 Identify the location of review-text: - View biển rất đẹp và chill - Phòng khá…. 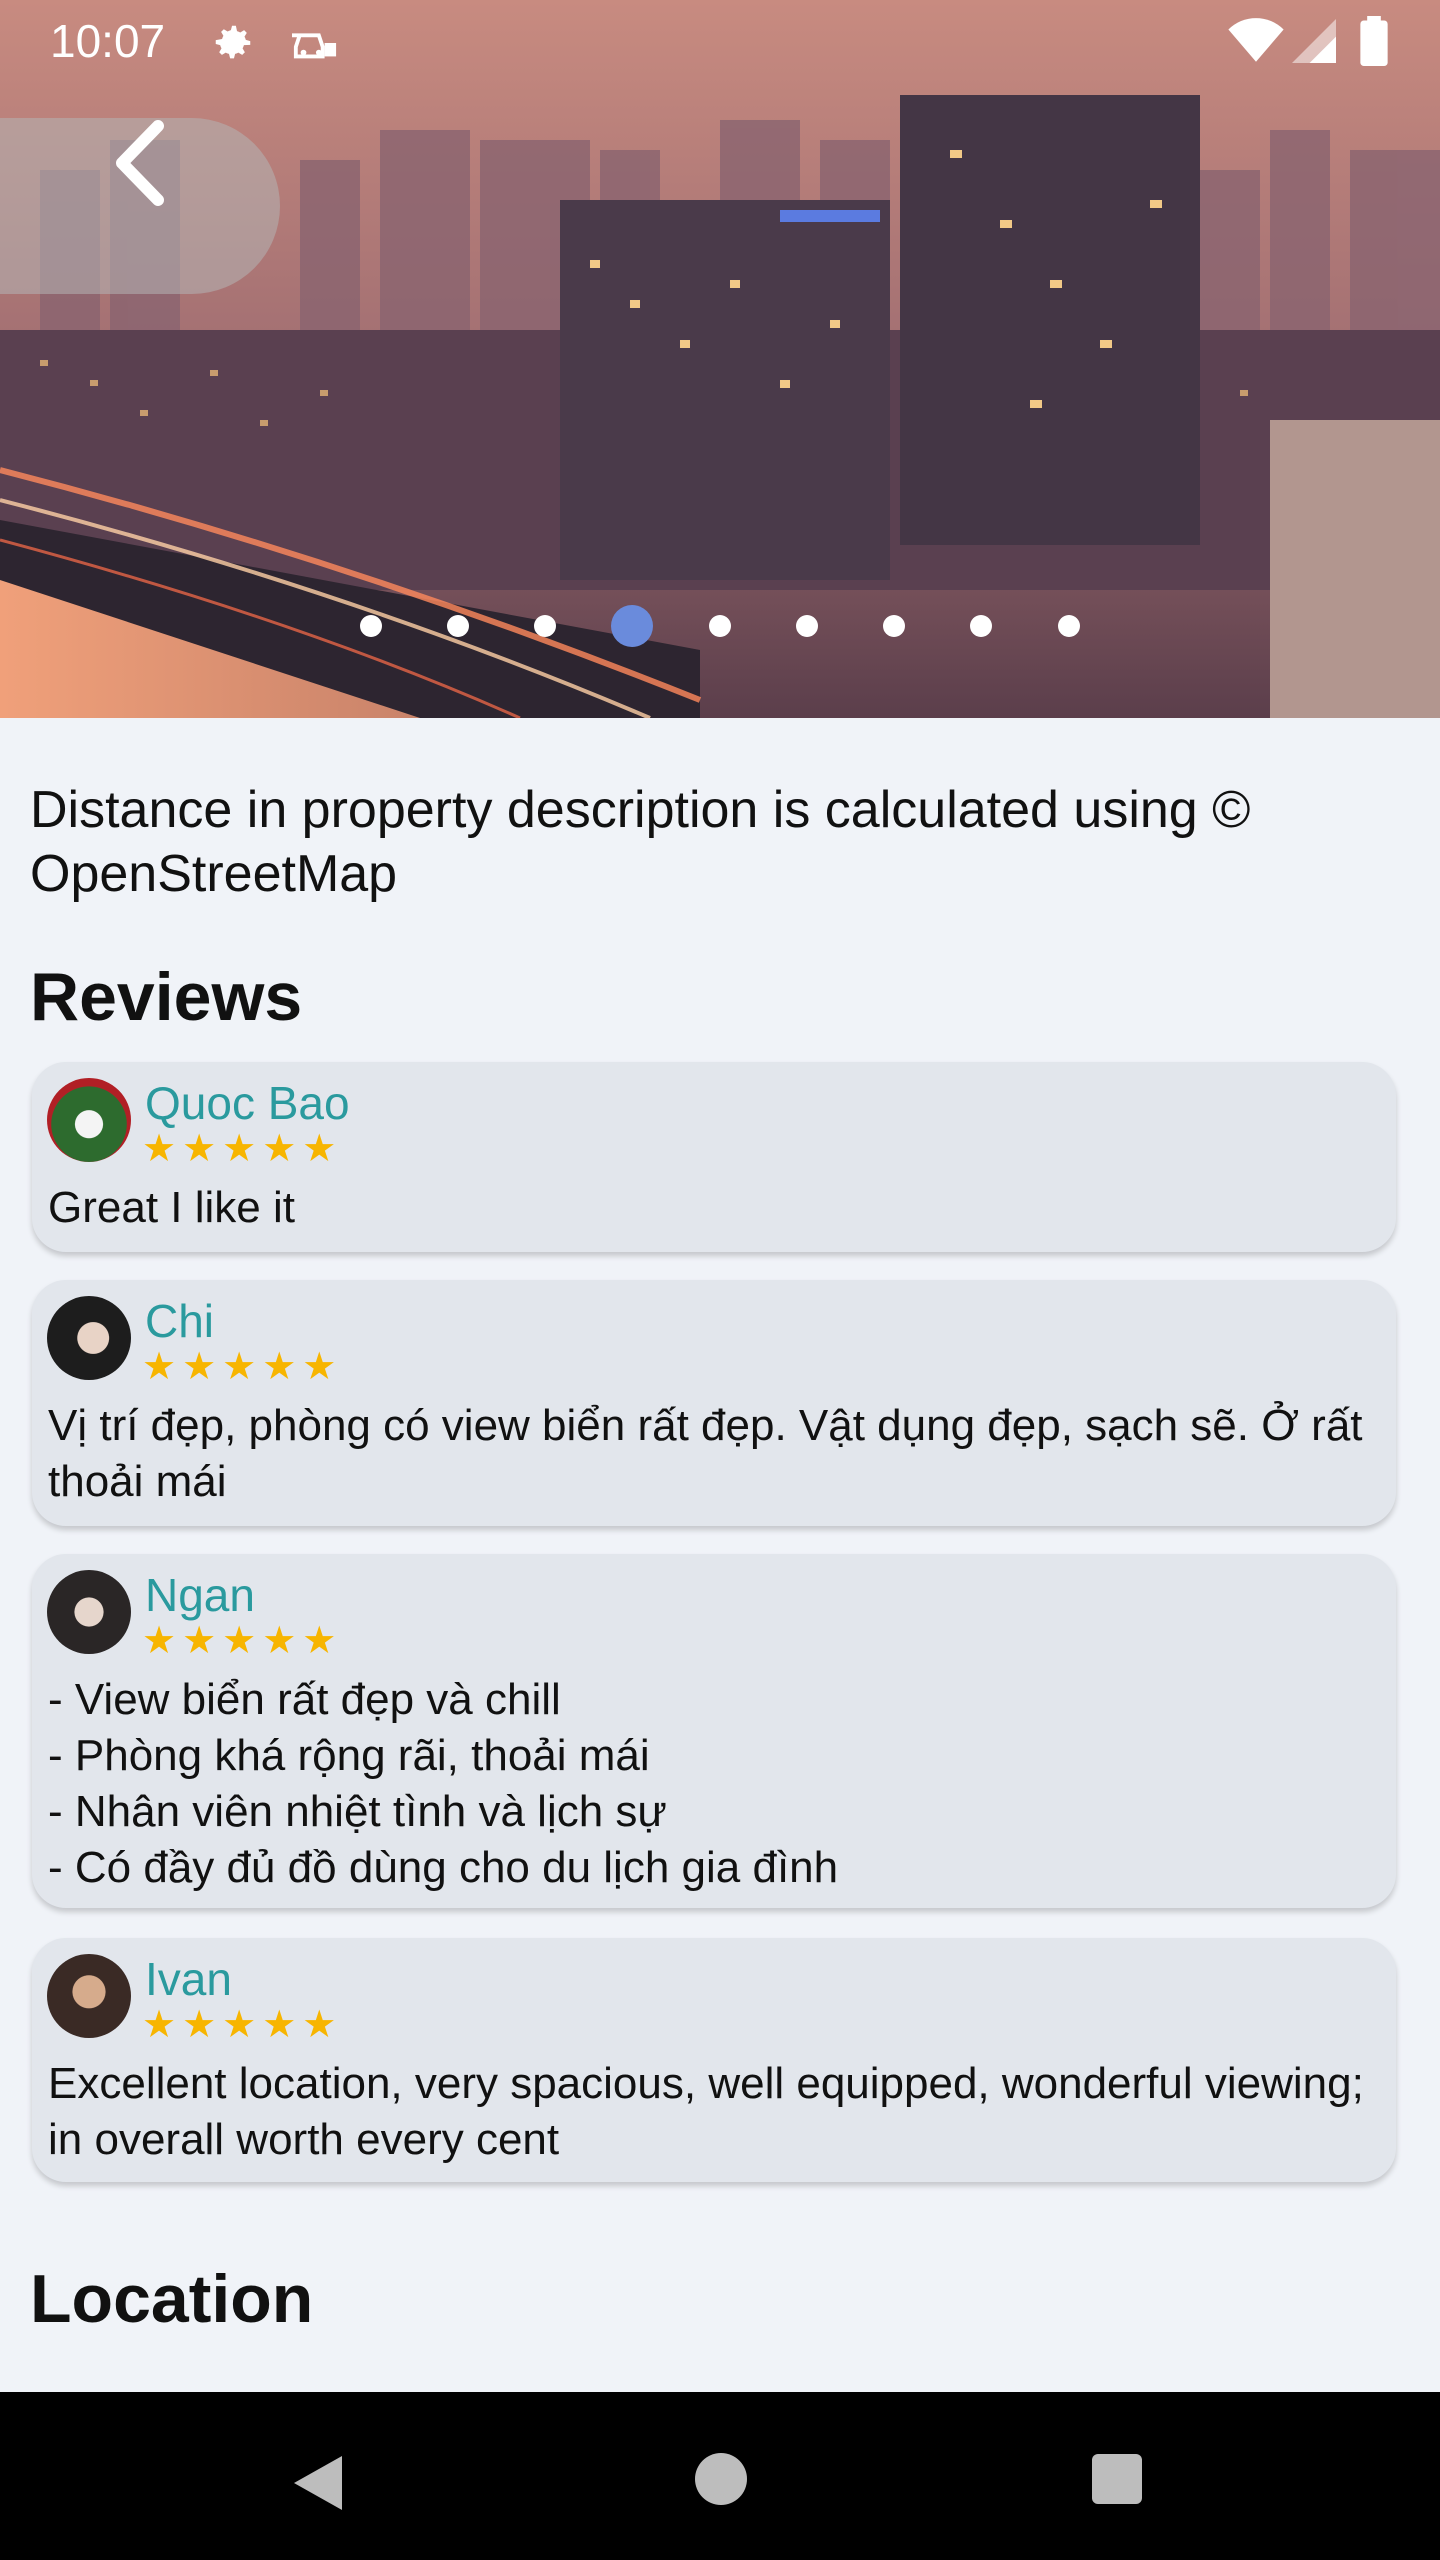
(443, 1783).